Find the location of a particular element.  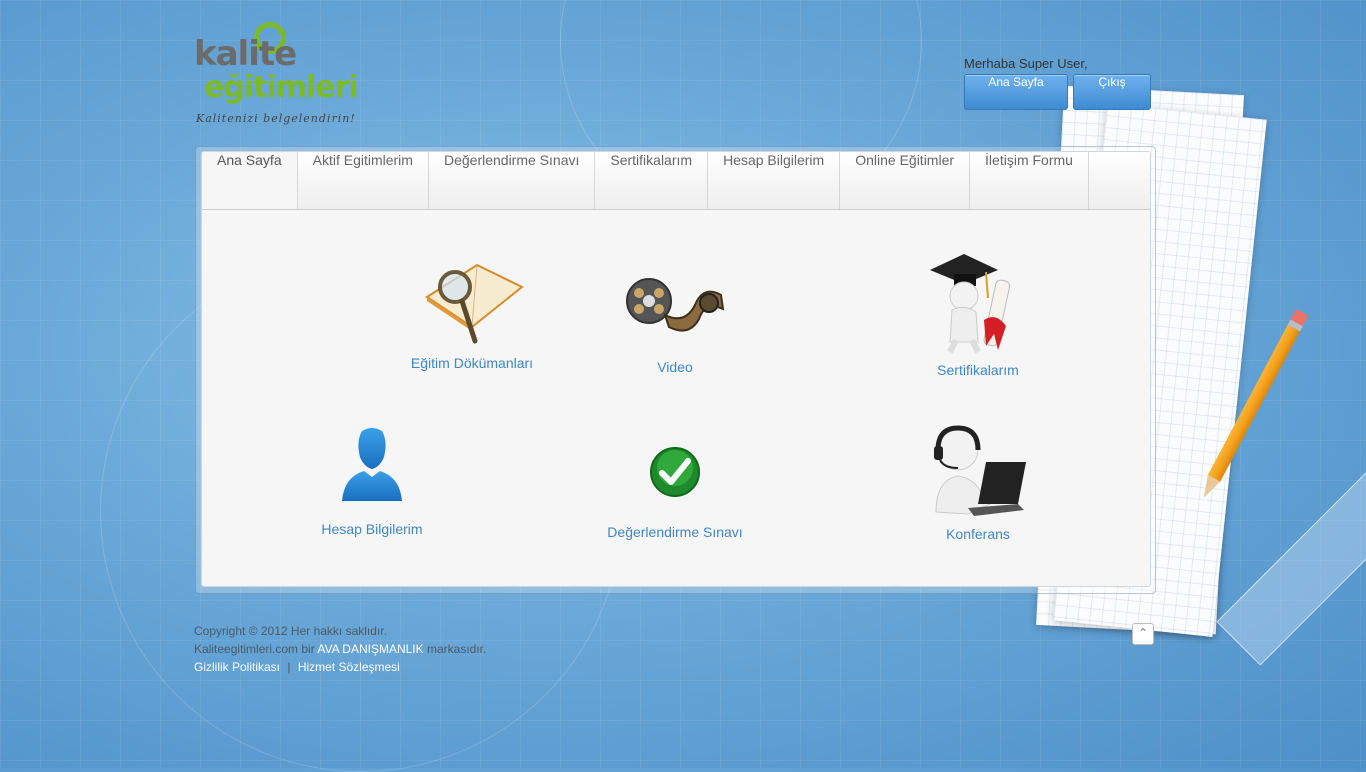

tile-label: Video is located at coordinates (675, 367).